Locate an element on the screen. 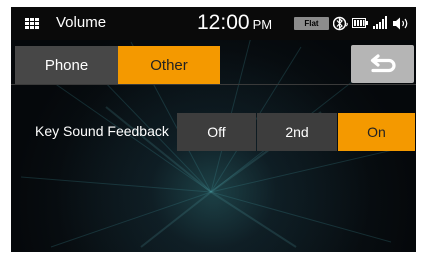 This screenshot has height=255, width=426. back-button is located at coordinates (382, 64).